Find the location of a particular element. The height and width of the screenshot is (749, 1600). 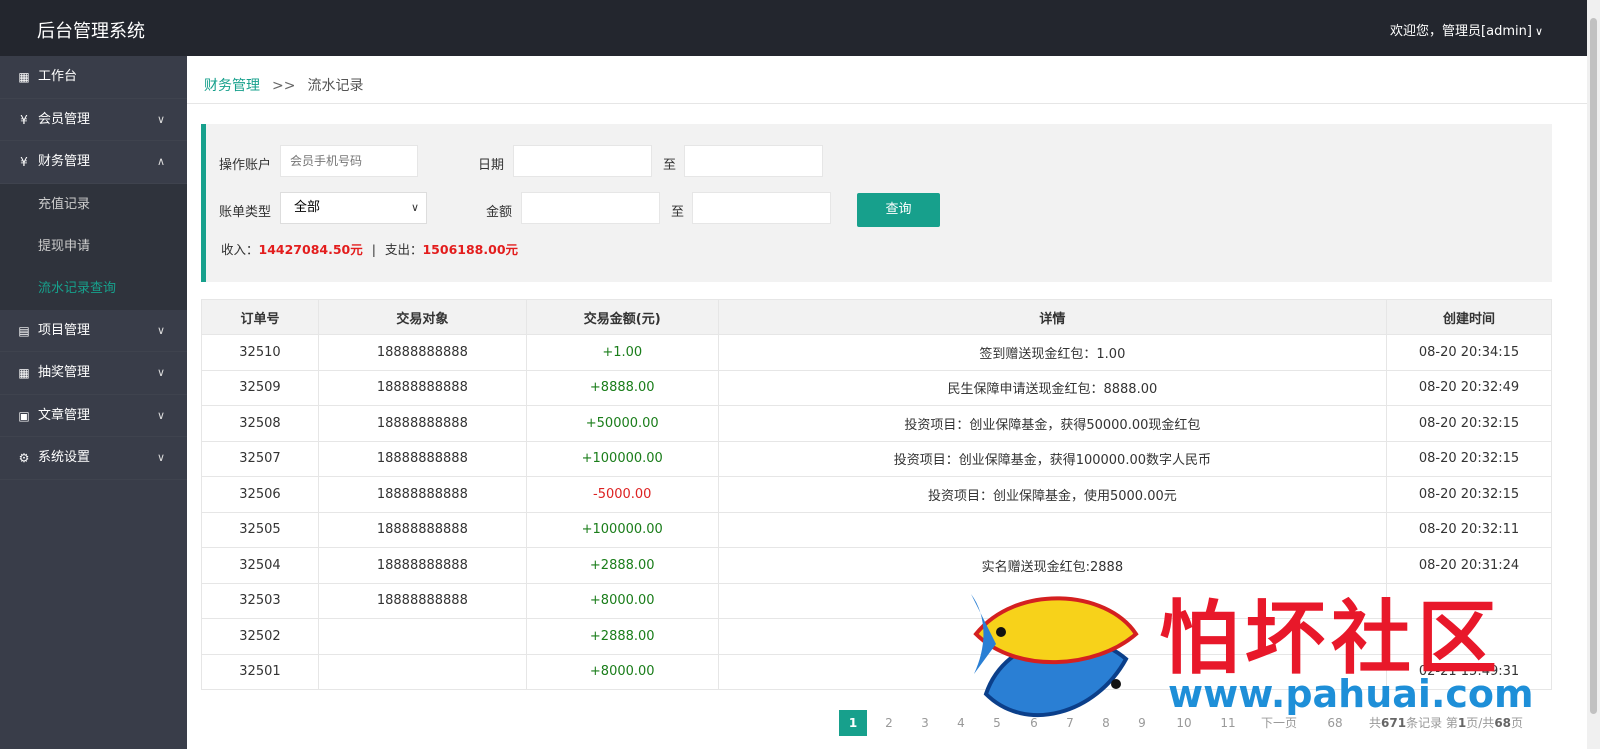

order-id-cell: 32506 is located at coordinates (260, 494).